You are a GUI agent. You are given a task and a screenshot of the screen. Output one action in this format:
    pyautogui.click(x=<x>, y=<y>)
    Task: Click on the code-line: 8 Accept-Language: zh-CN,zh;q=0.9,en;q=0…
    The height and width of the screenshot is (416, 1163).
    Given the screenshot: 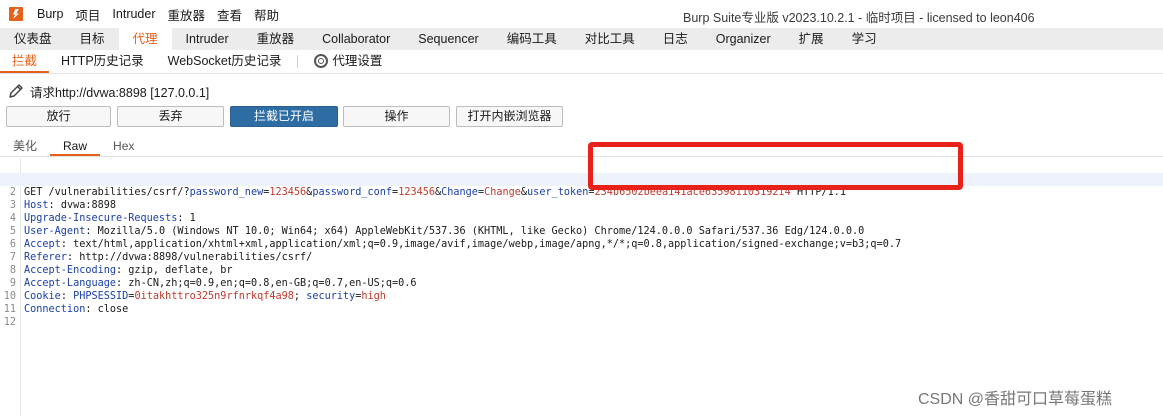 What is the action you would take?
    pyautogui.click(x=581, y=270)
    